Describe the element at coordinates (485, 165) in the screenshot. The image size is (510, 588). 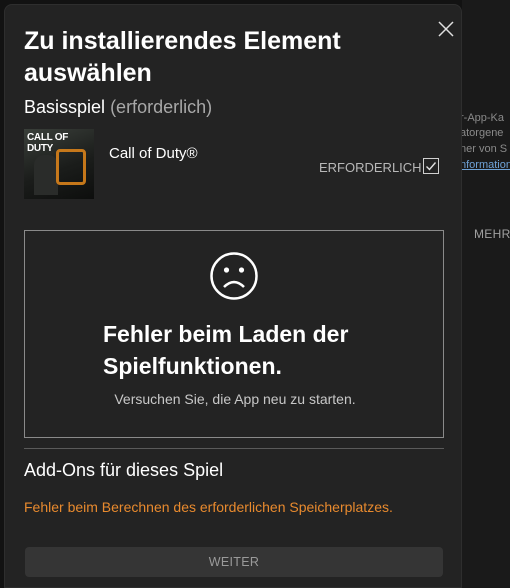
I see `background-link: nformation` at that location.